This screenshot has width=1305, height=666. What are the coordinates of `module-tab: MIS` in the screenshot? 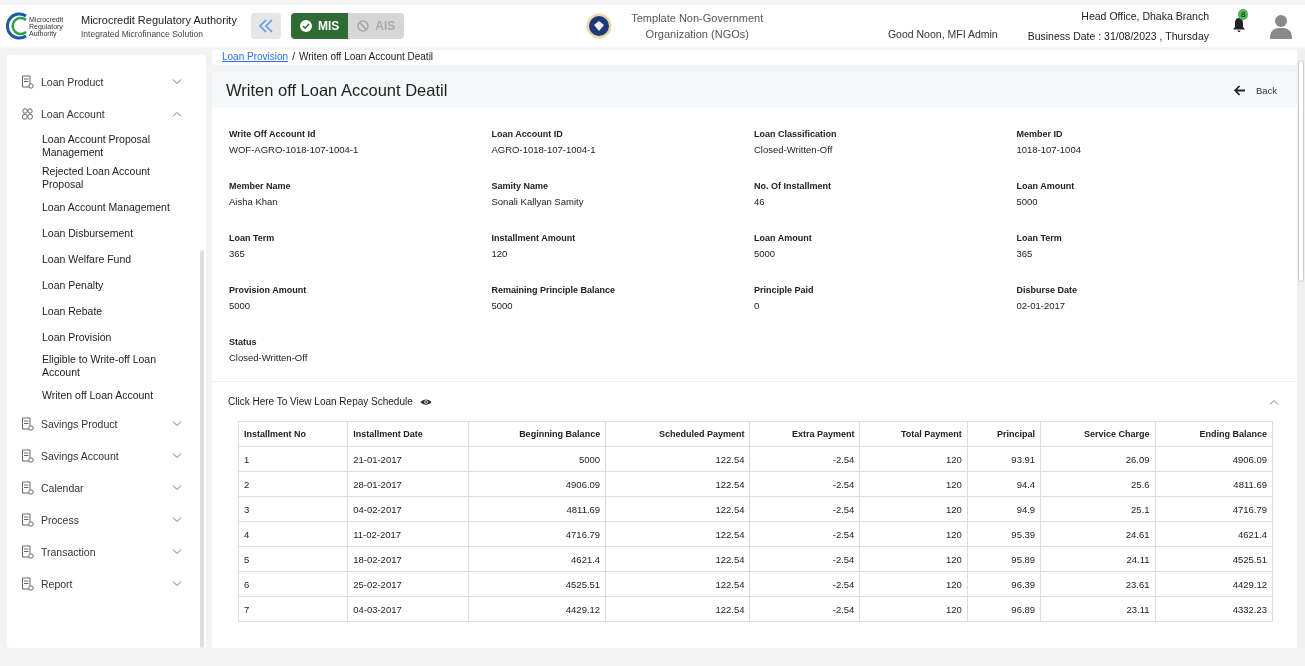 It's located at (319, 26).